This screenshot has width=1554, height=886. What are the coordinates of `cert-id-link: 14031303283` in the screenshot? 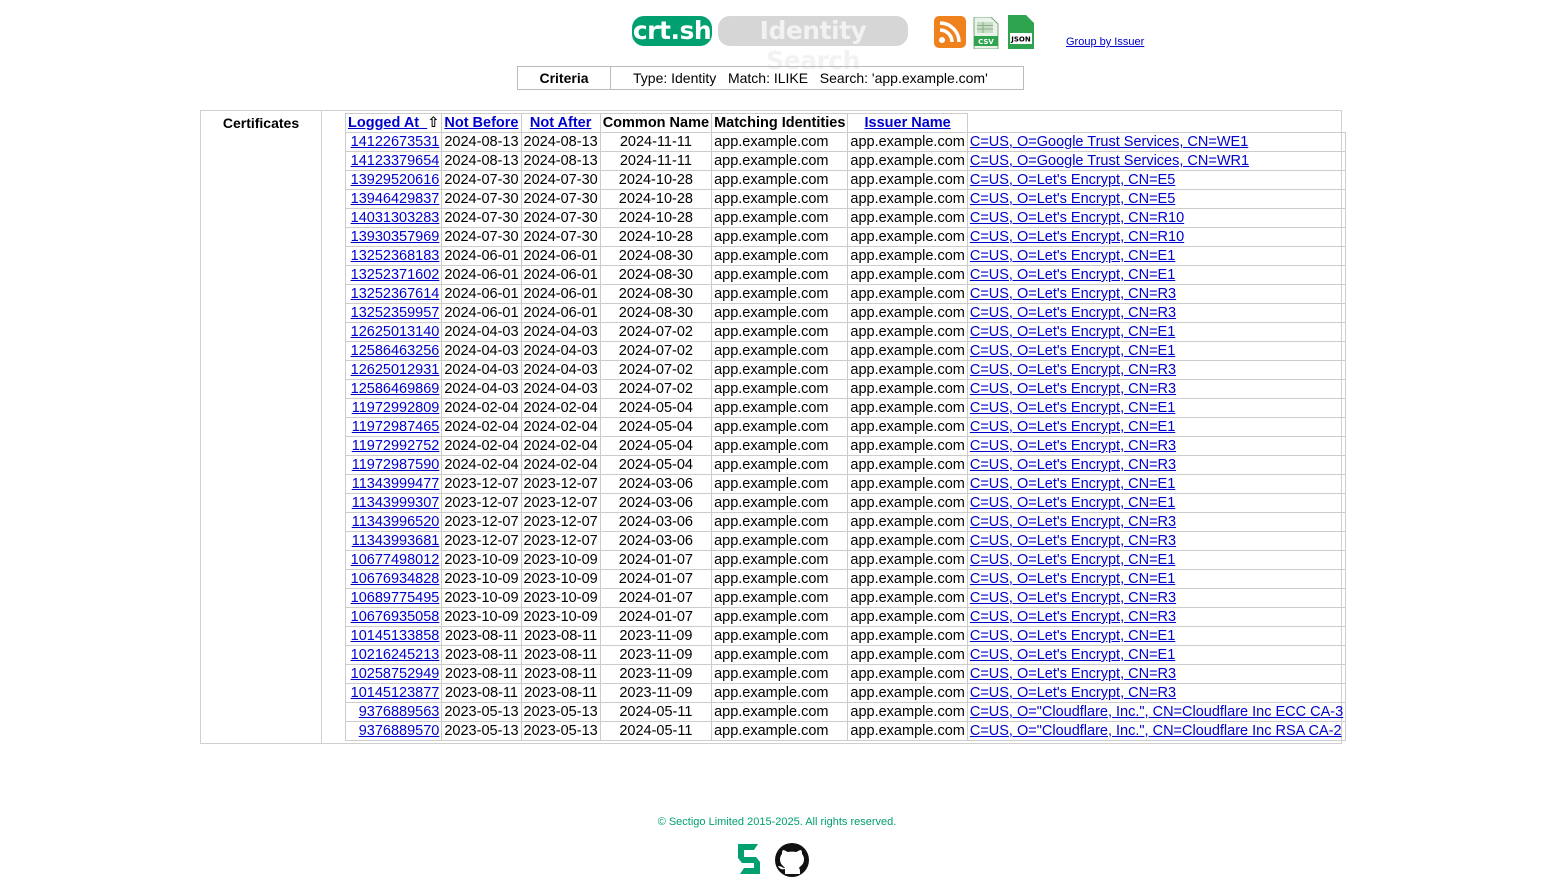 It's located at (393, 218).